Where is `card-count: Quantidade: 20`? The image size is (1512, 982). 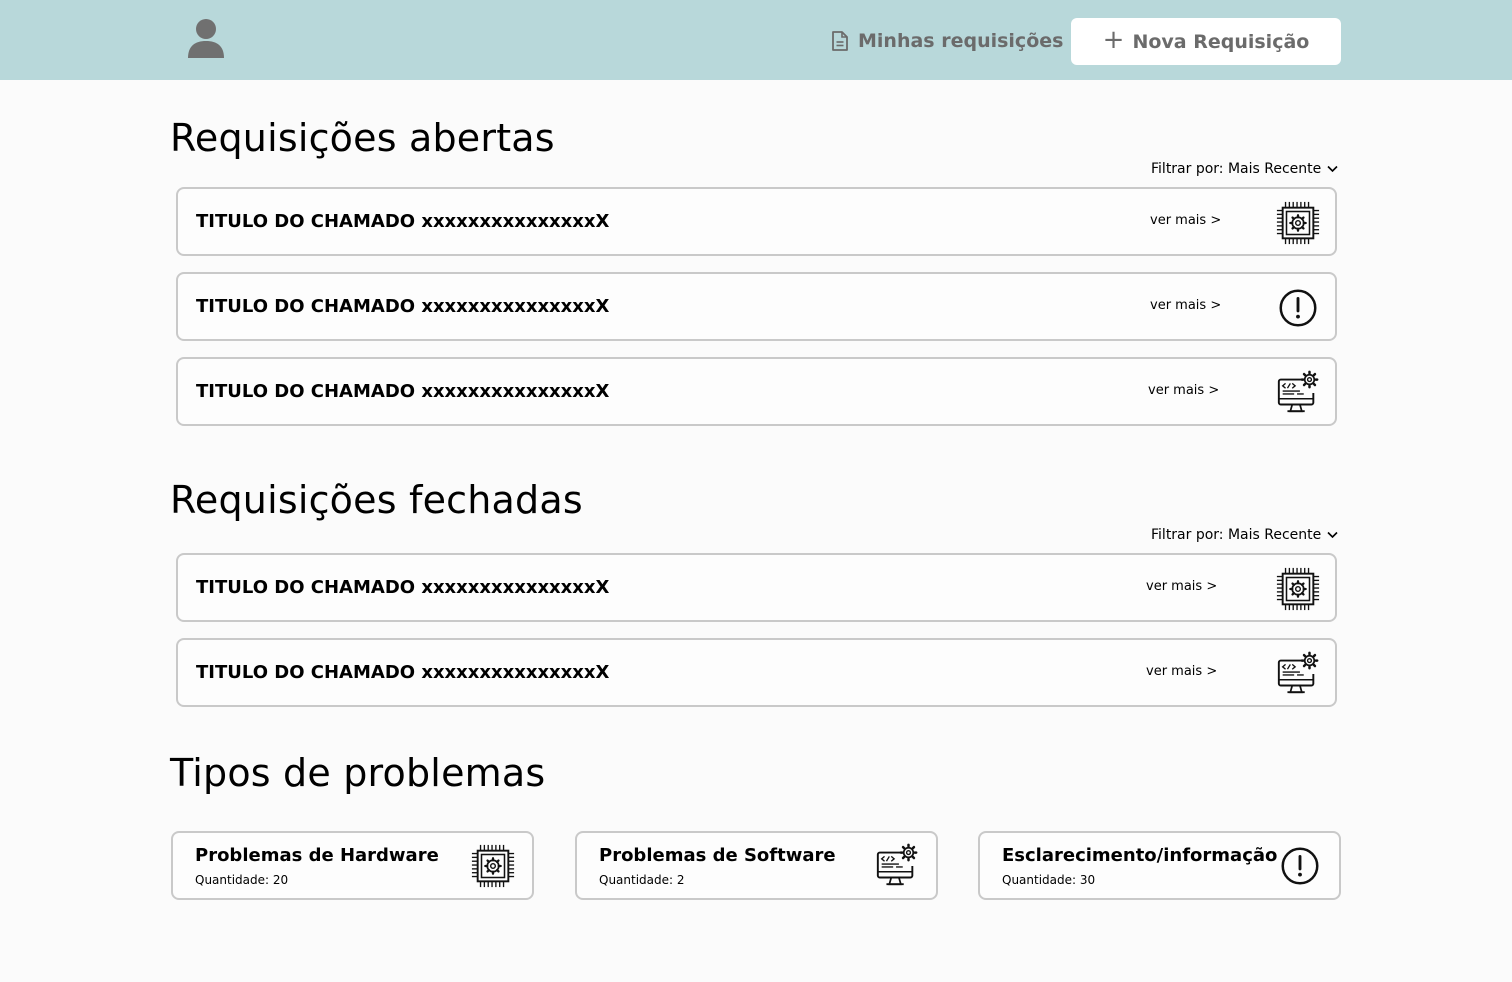
card-count: Quantidade: 20 is located at coordinates (242, 880).